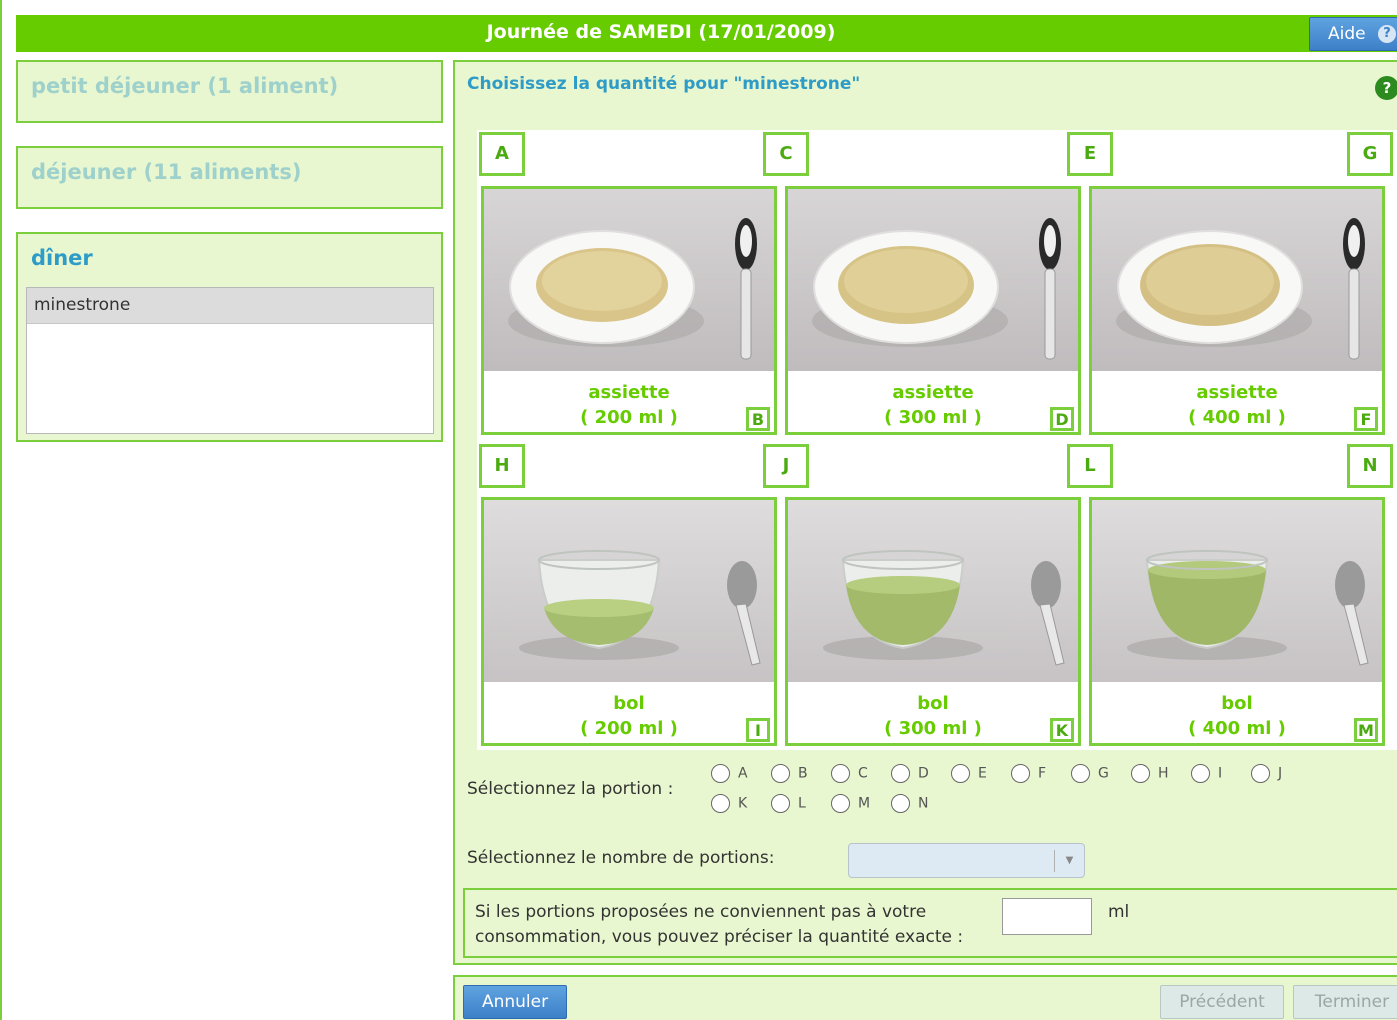  Describe the element at coordinates (1386, 88) in the screenshot. I see `help-icon: ?` at that location.